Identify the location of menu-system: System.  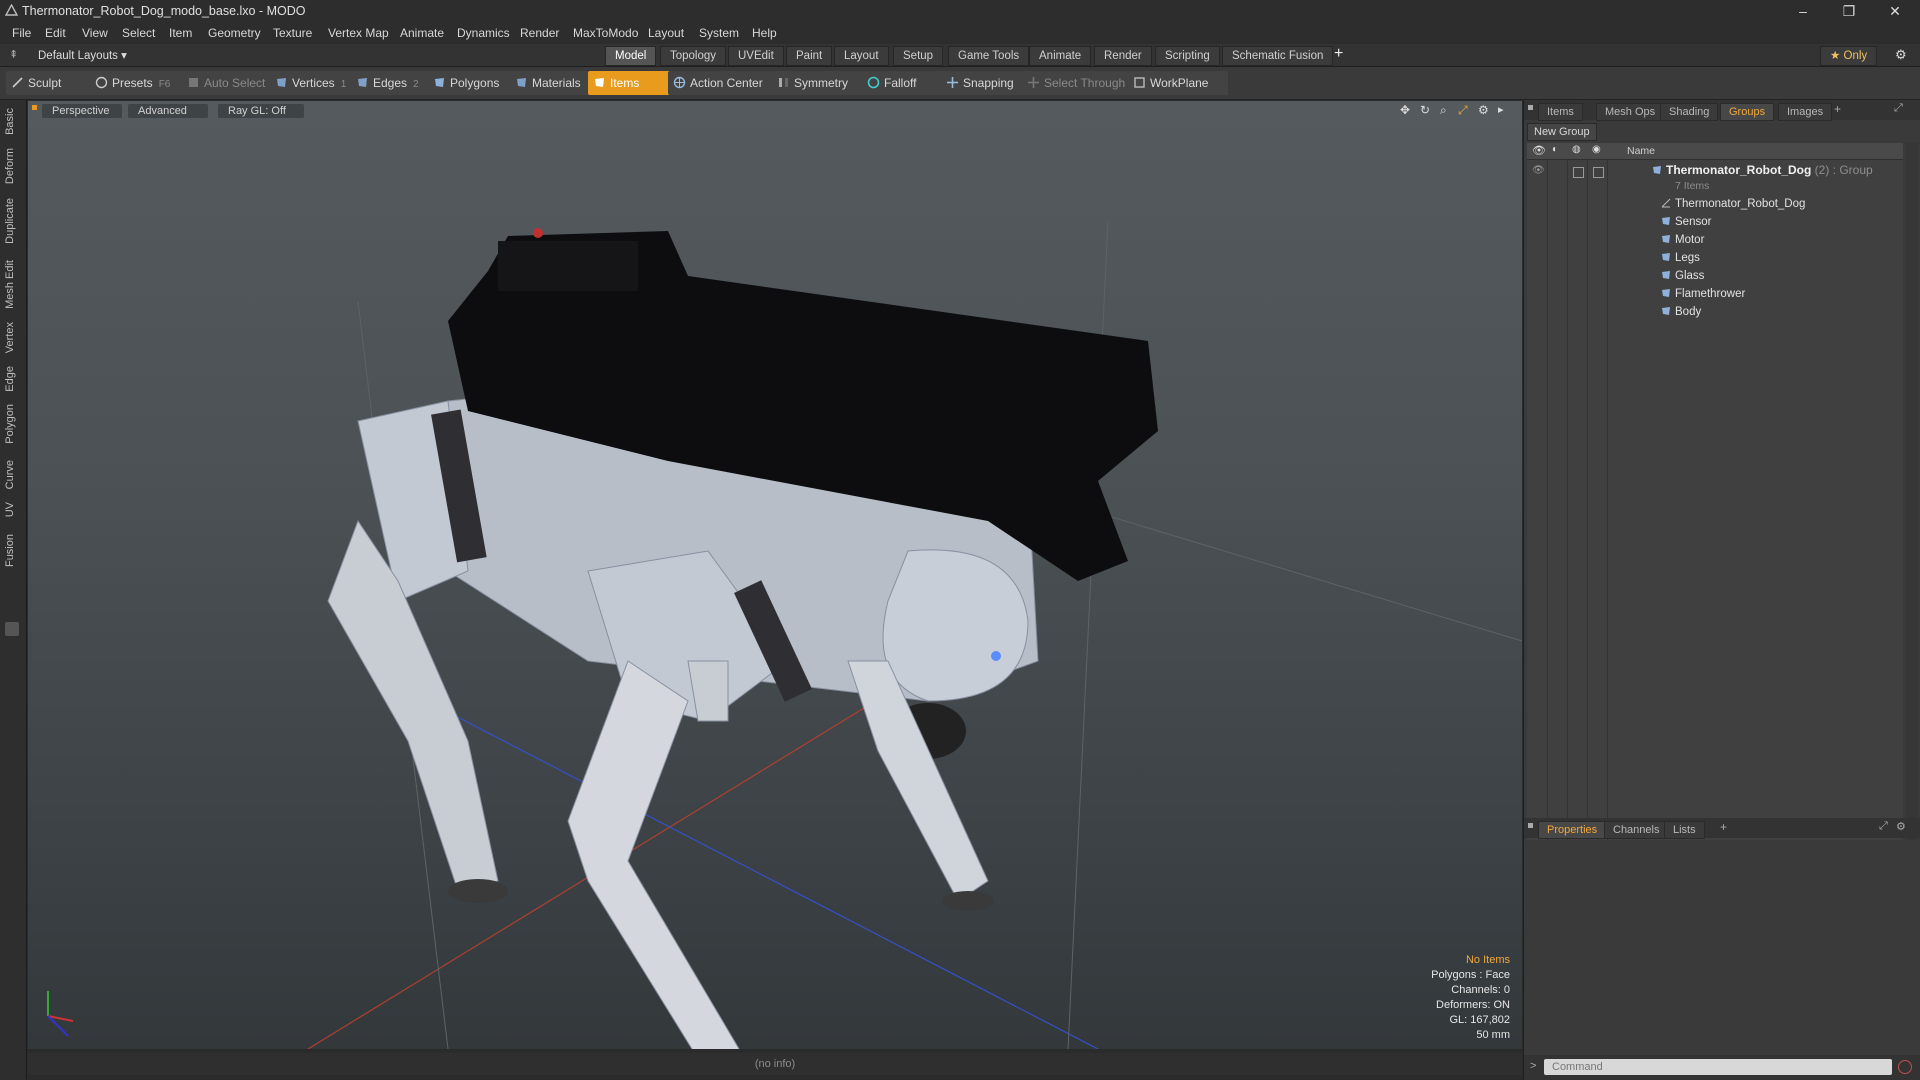
(719, 33).